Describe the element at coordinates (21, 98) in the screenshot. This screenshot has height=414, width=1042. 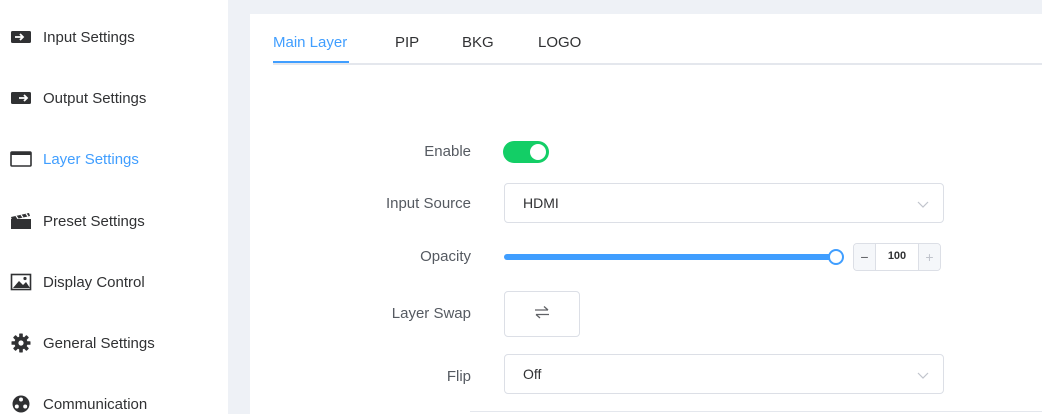
I see `output-icon` at that location.